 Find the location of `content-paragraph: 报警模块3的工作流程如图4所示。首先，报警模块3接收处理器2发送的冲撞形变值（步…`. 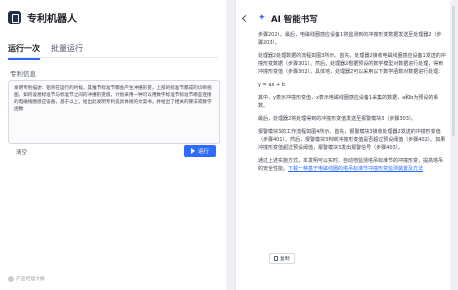

content-paragraph: 报警模块3的工作流程如图4所示。首先，报警模块3接收处理器2发送的冲撞形变值（步… is located at coordinates (352, 140).